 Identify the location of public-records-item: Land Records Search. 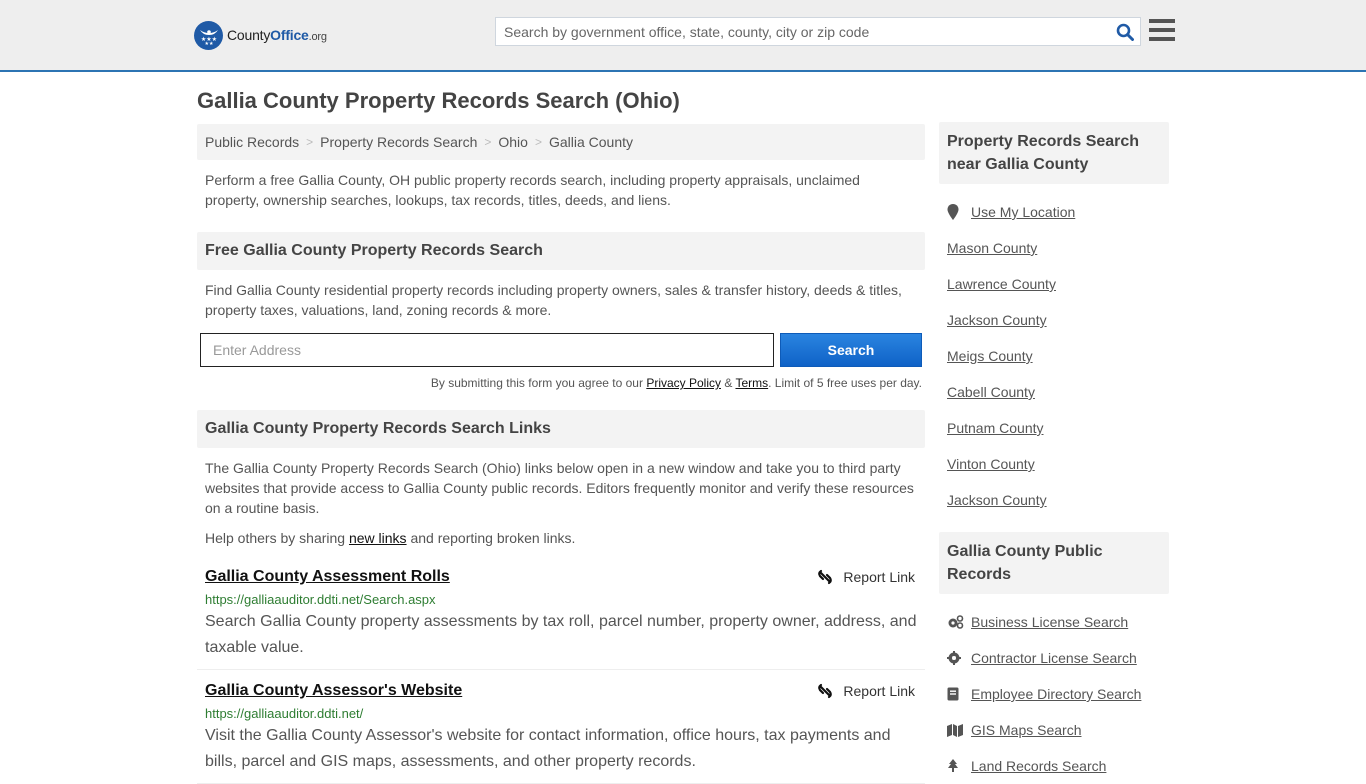
(1054, 766).